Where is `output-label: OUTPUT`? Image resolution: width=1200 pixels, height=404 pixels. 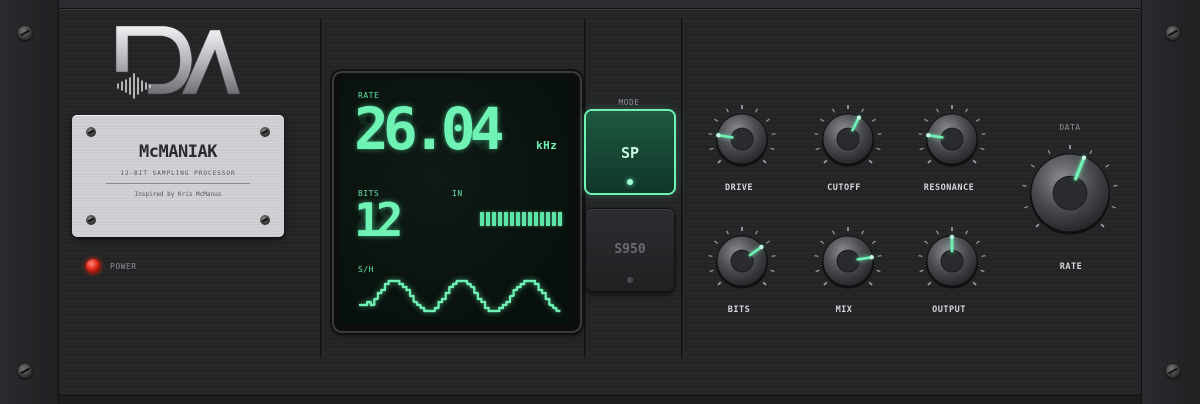
output-label: OUTPUT is located at coordinates (949, 310).